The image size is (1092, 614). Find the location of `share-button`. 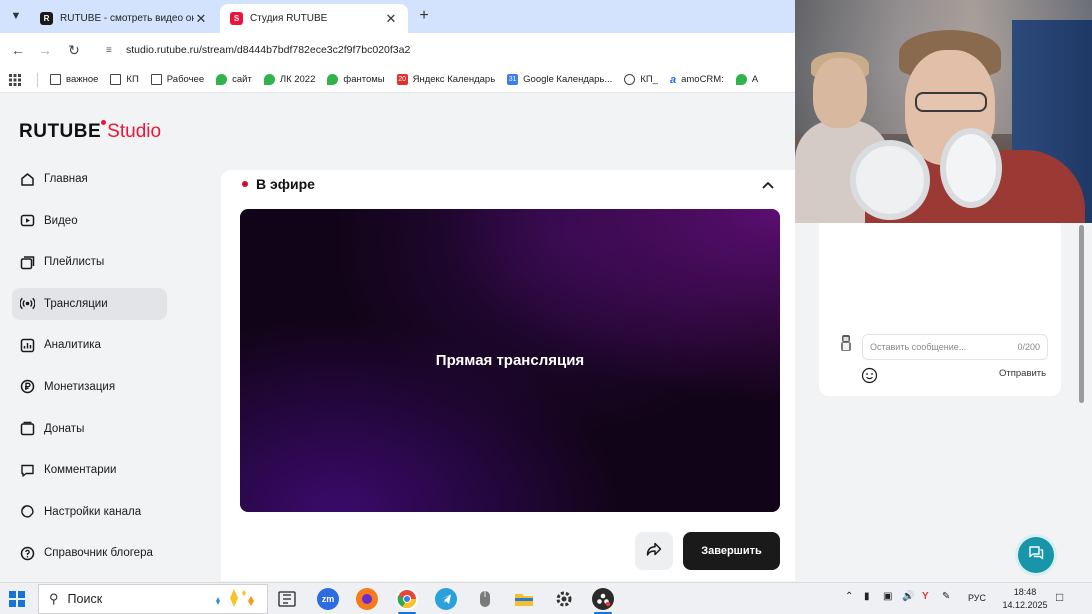

share-button is located at coordinates (654, 551).